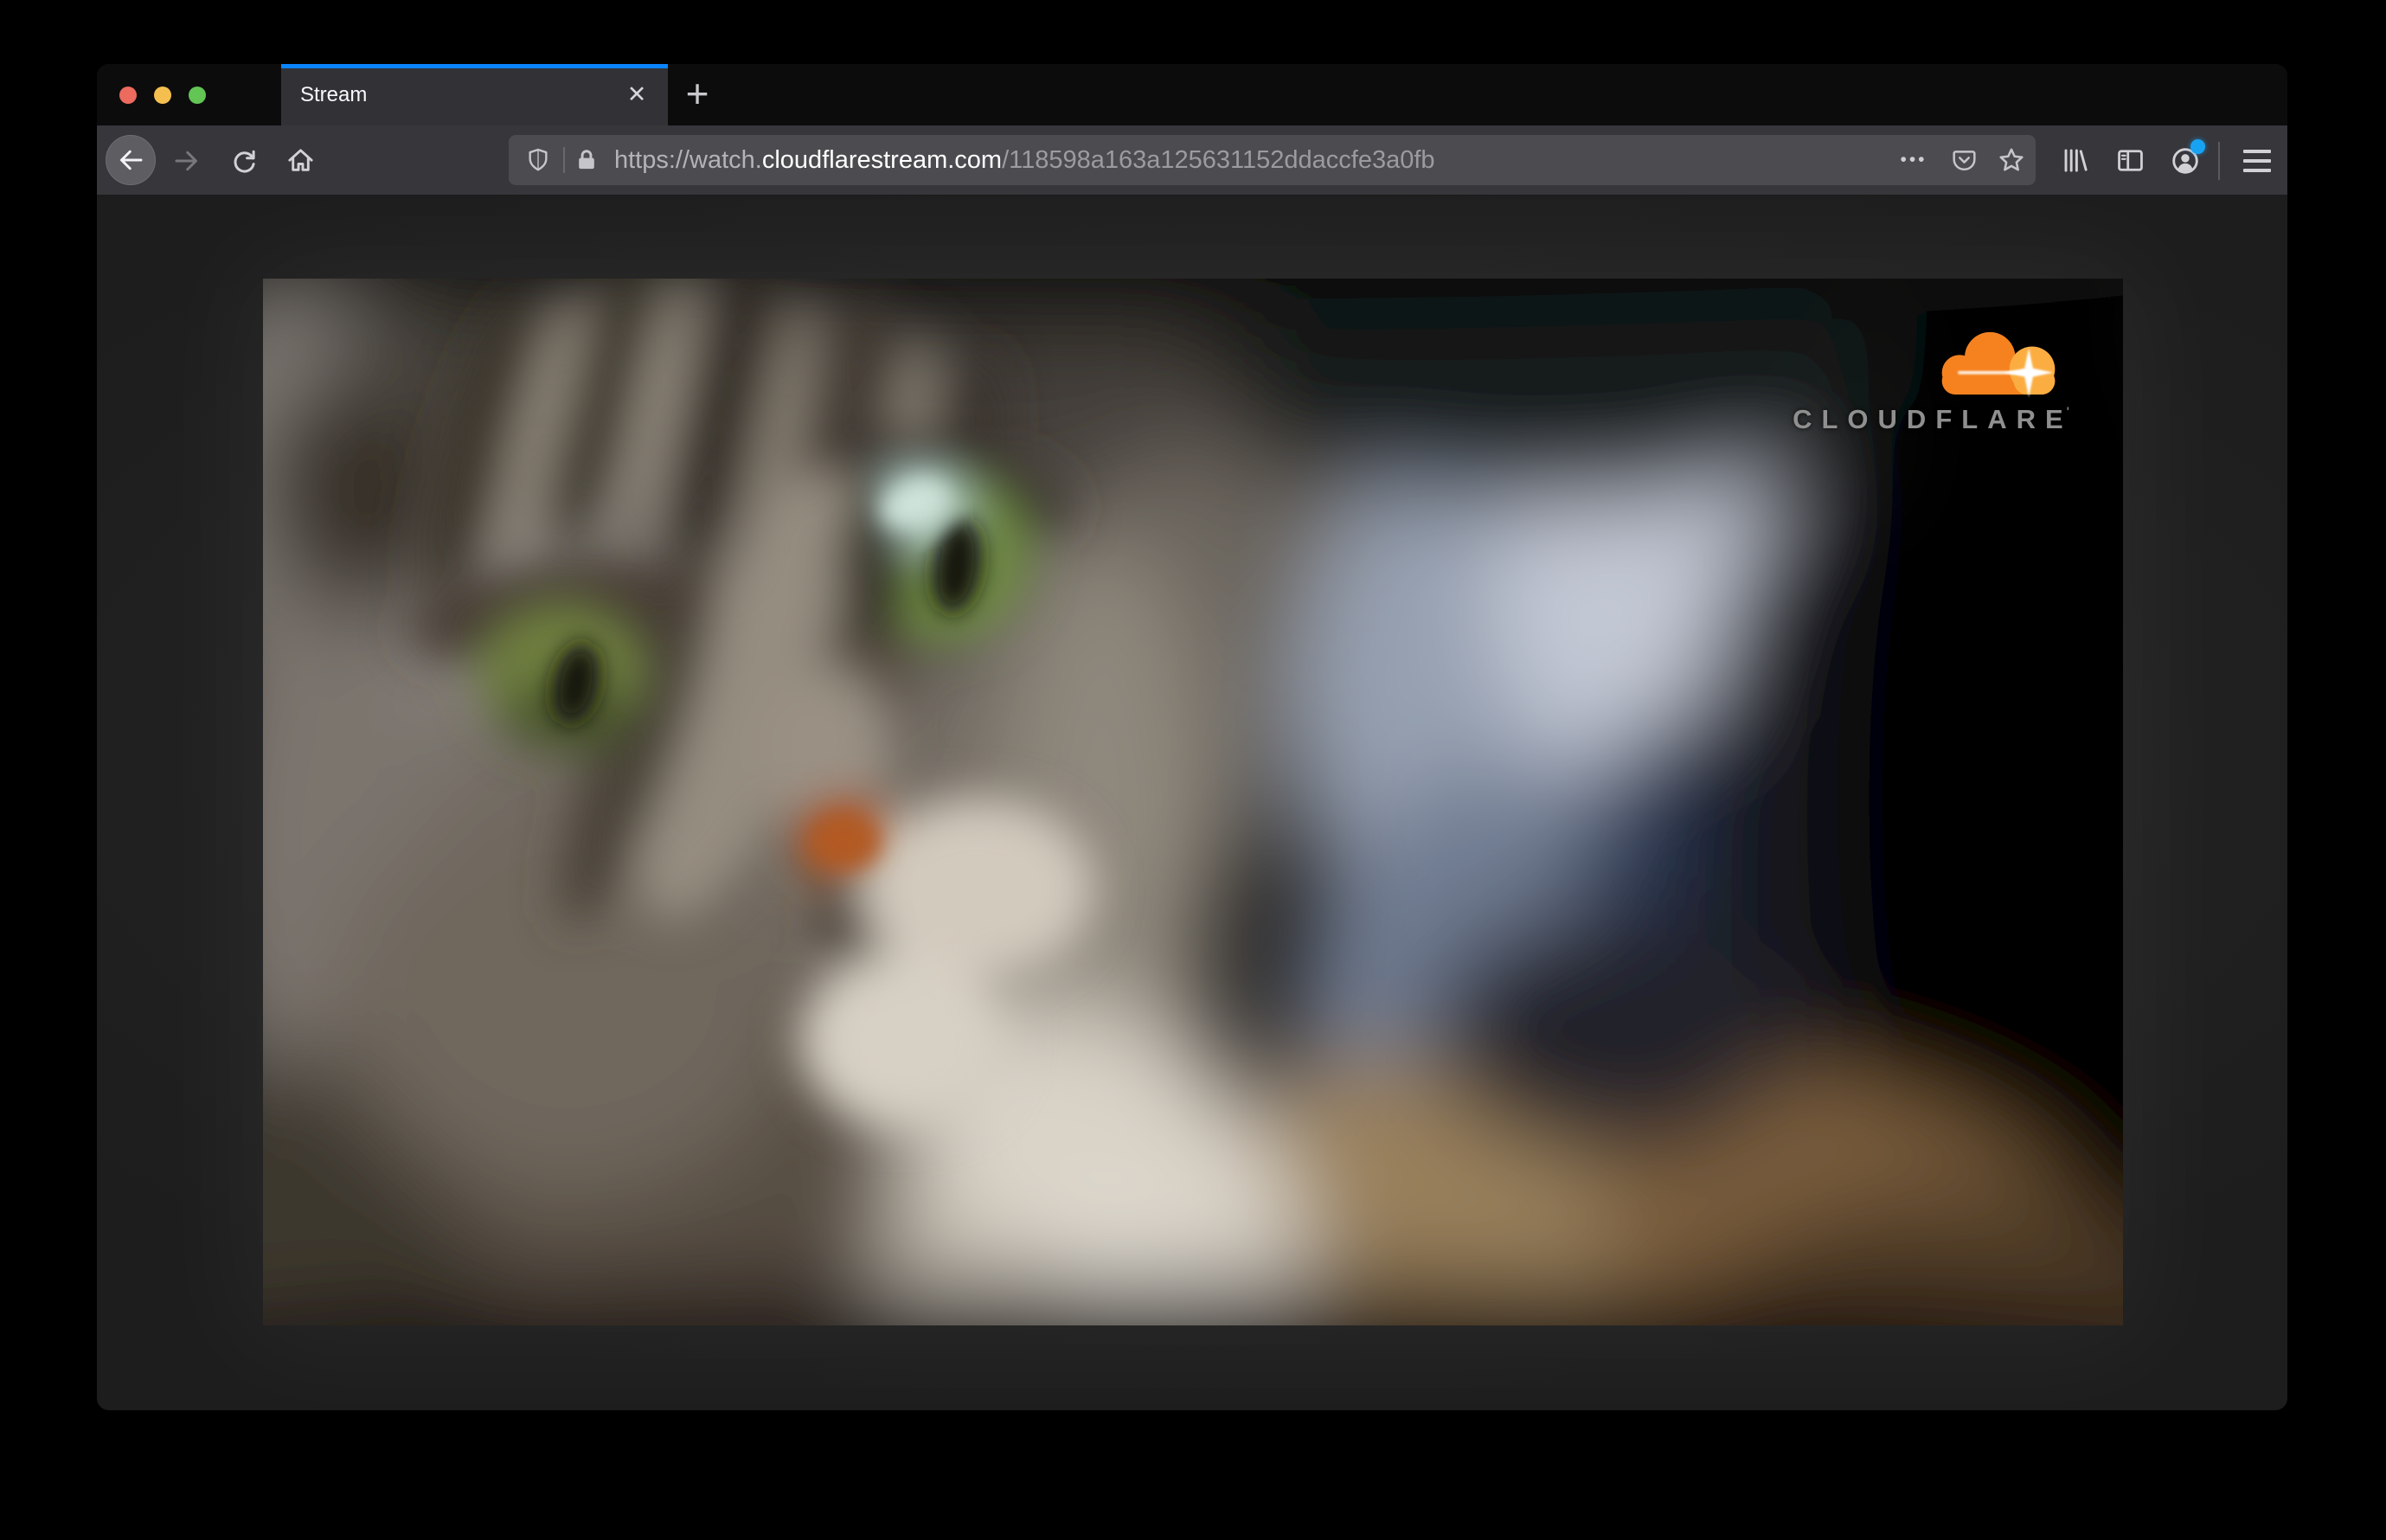  I want to click on cloudflare-trademark: ', so click(2068, 411).